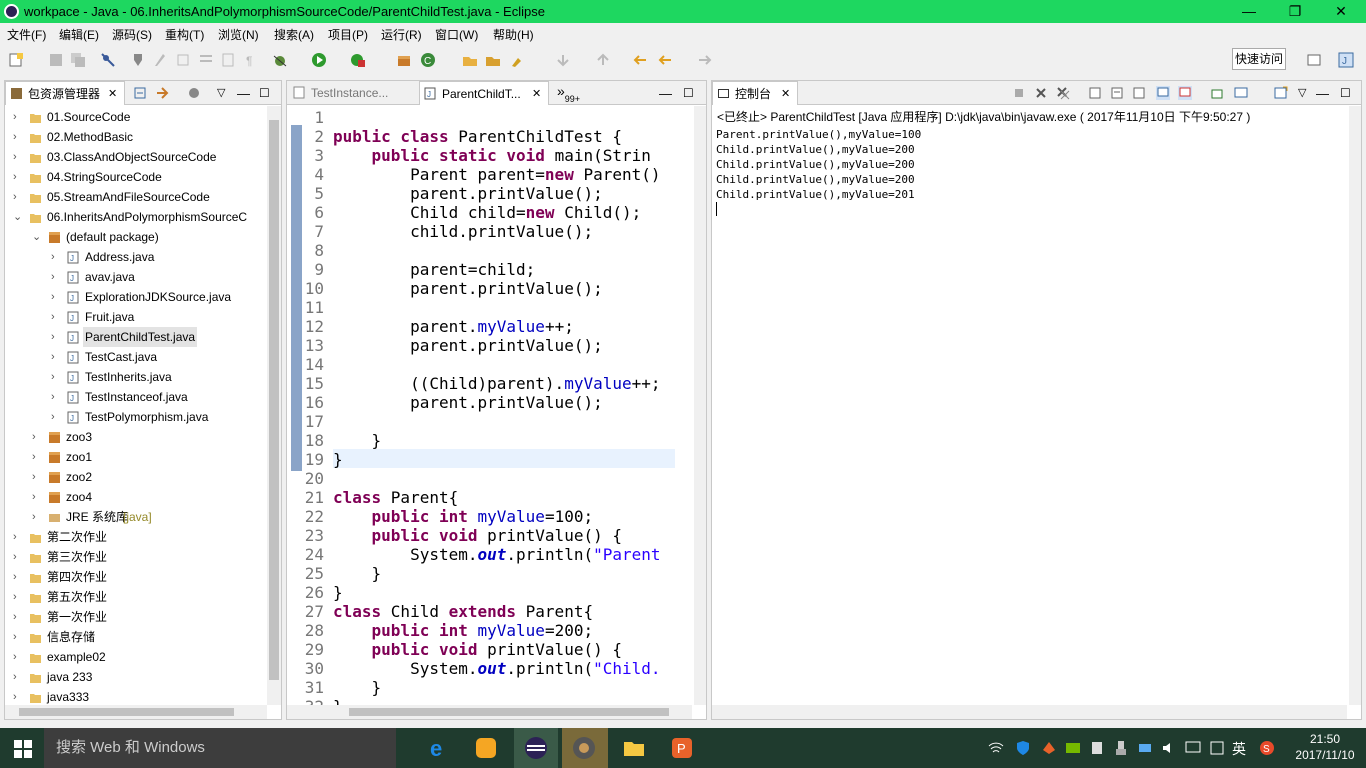 The width and height of the screenshot is (1366, 768). What do you see at coordinates (136, 117) in the screenshot?
I see `tree-item: › 01.SourceCode` at bounding box center [136, 117].